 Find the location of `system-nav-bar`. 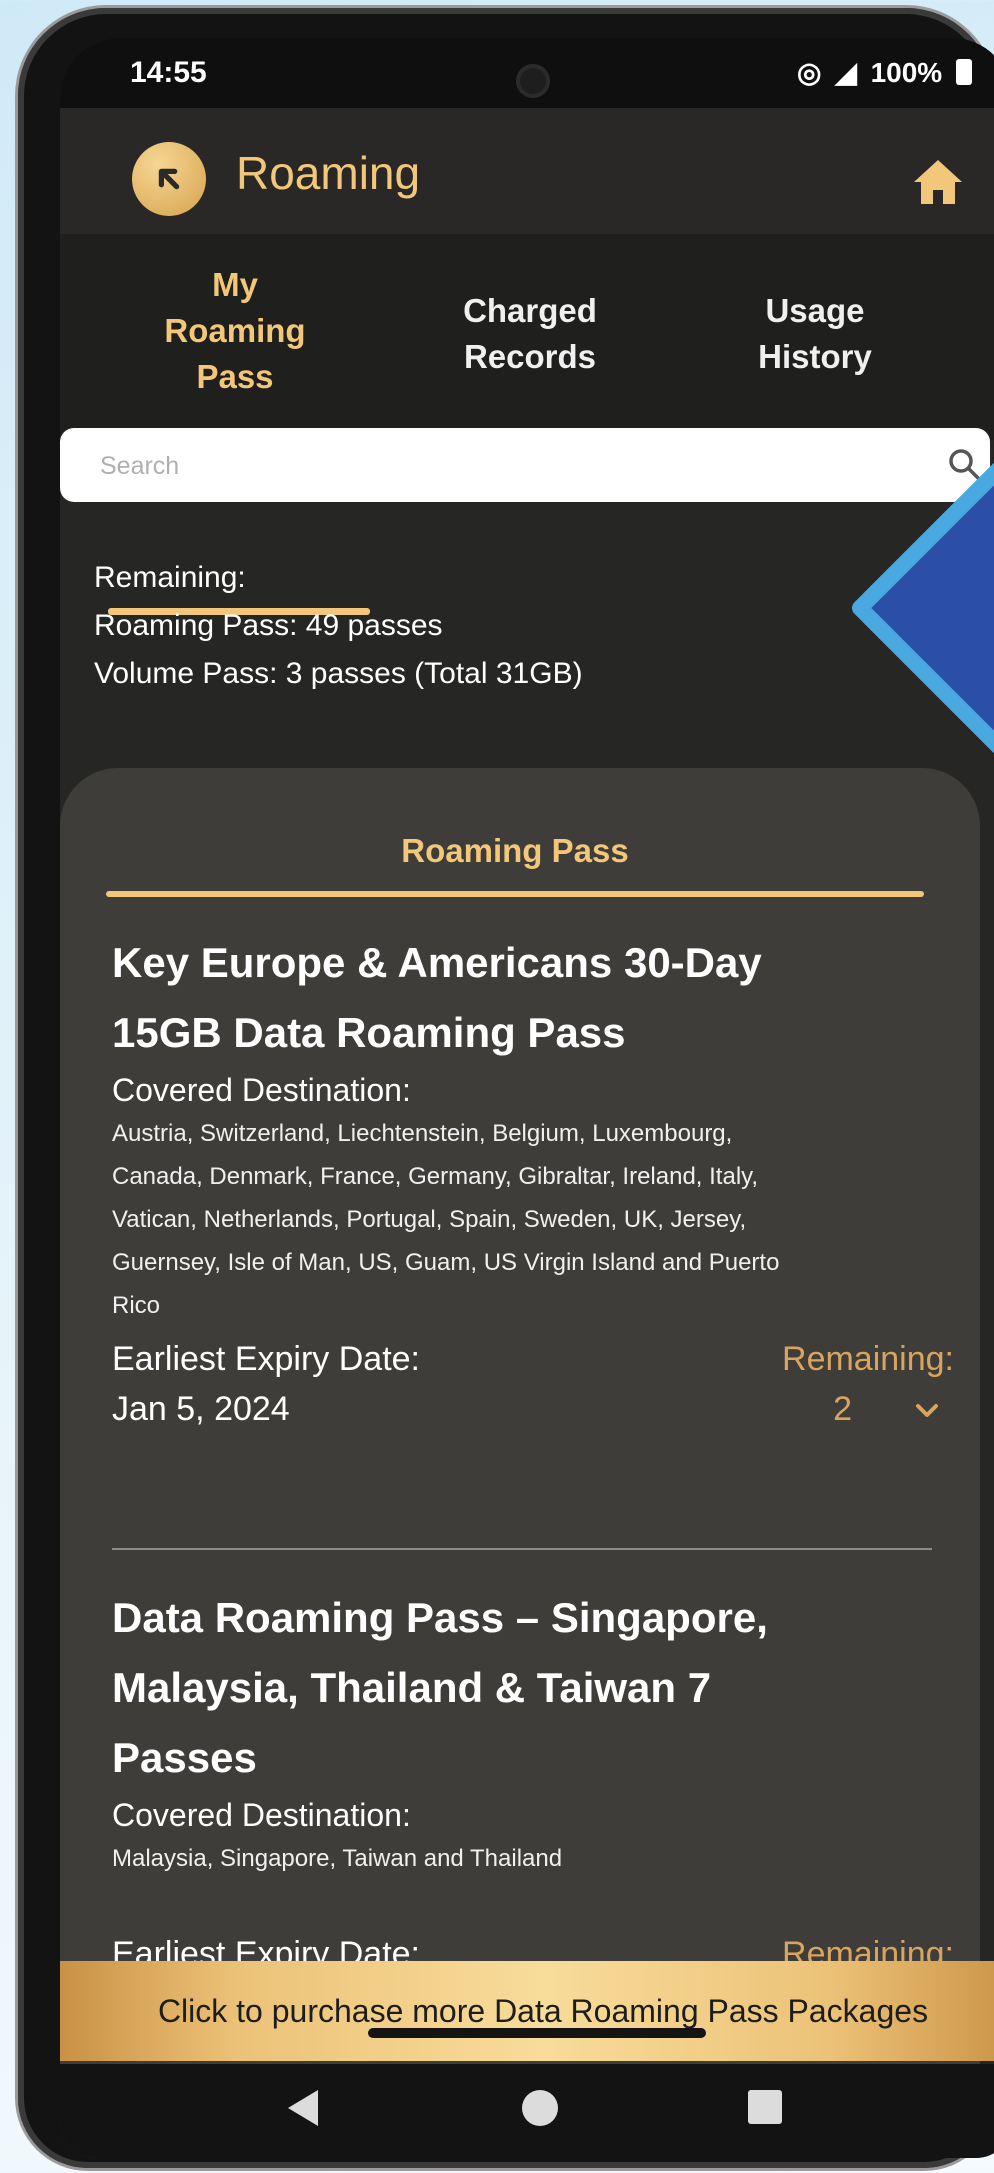

system-nav-bar is located at coordinates (527, 2111).